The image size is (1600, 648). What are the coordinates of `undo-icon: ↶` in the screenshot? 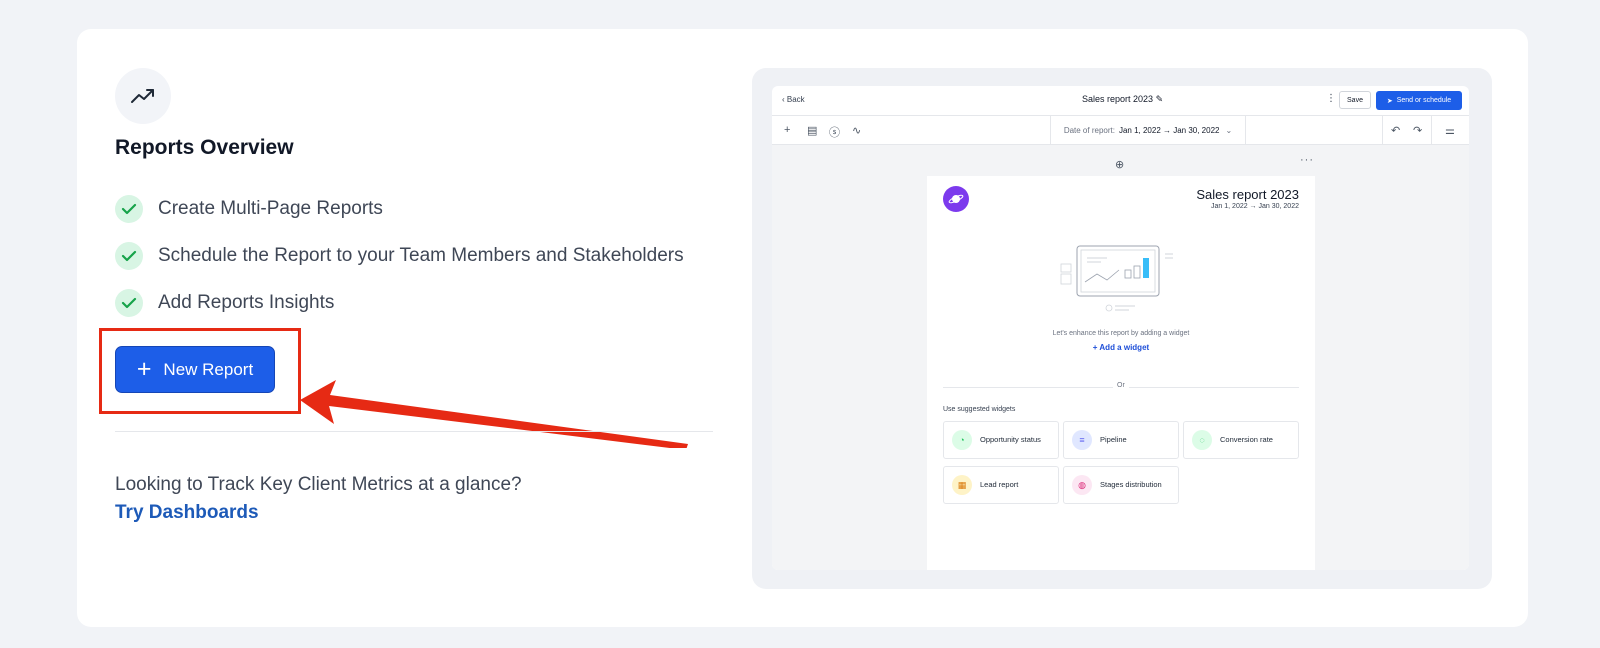 It's located at (1395, 130).